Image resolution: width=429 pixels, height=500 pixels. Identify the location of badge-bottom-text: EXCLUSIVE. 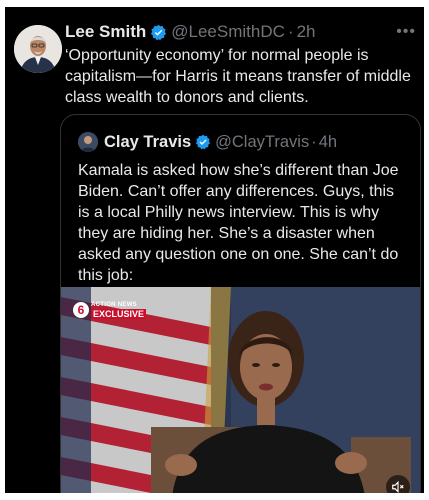
(119, 314).